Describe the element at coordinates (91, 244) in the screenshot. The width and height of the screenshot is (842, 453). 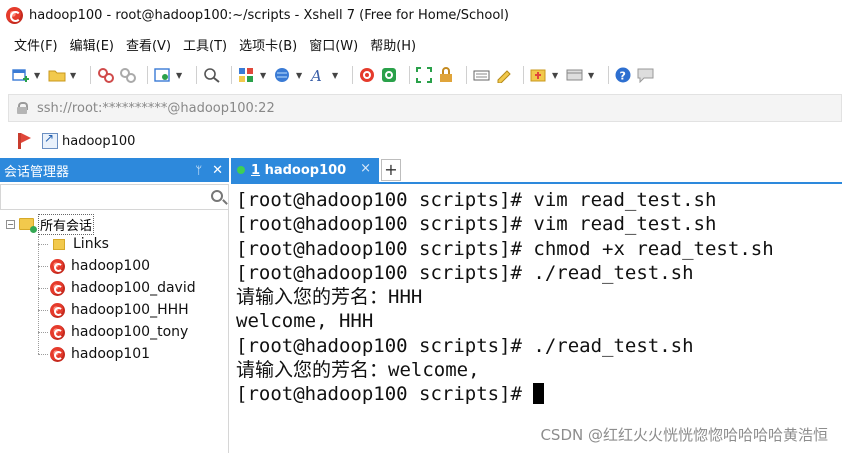
I see `tree-item-label: Links` at that location.